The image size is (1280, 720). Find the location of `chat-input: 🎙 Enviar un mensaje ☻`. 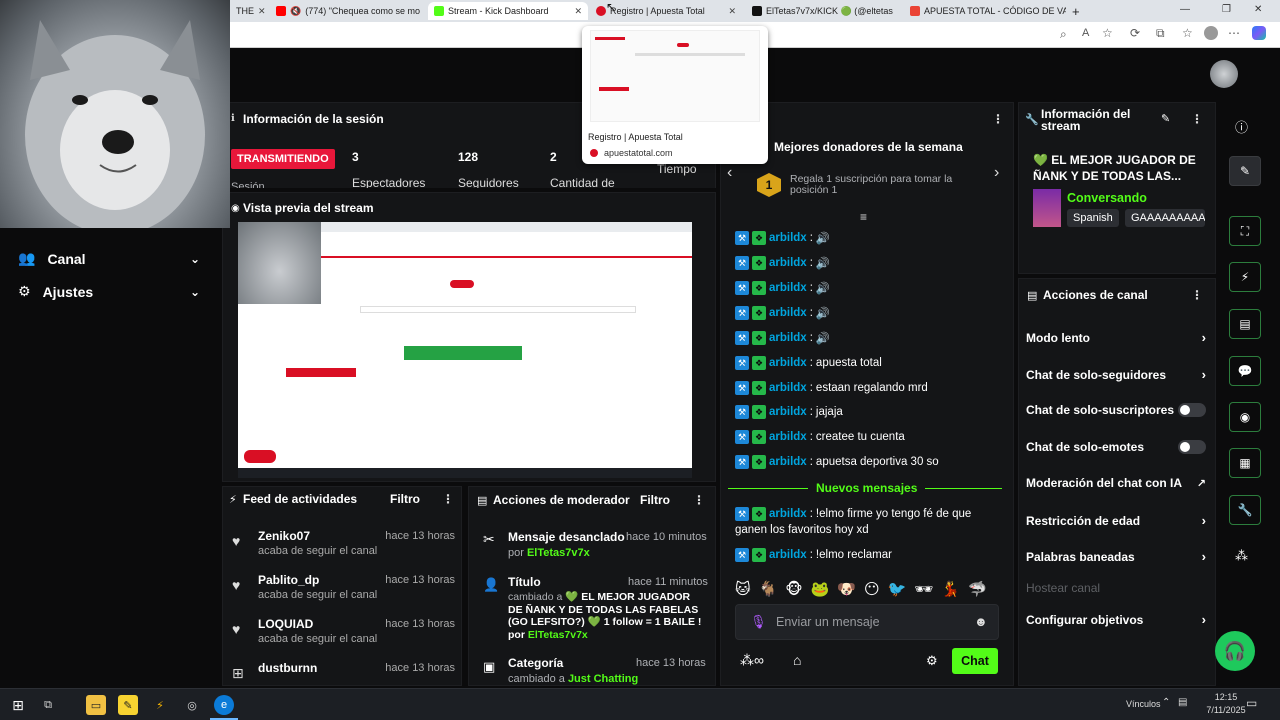

chat-input: 🎙 Enviar un mensaje ☻ is located at coordinates (867, 622).